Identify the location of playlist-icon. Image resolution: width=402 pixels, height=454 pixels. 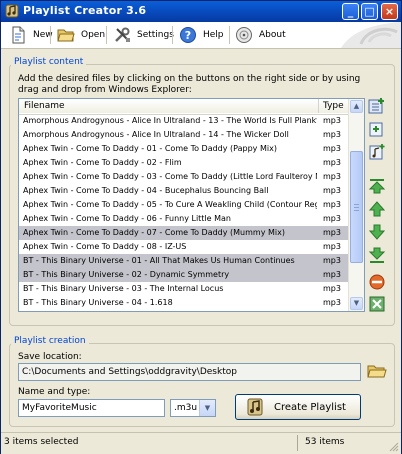
(255, 407).